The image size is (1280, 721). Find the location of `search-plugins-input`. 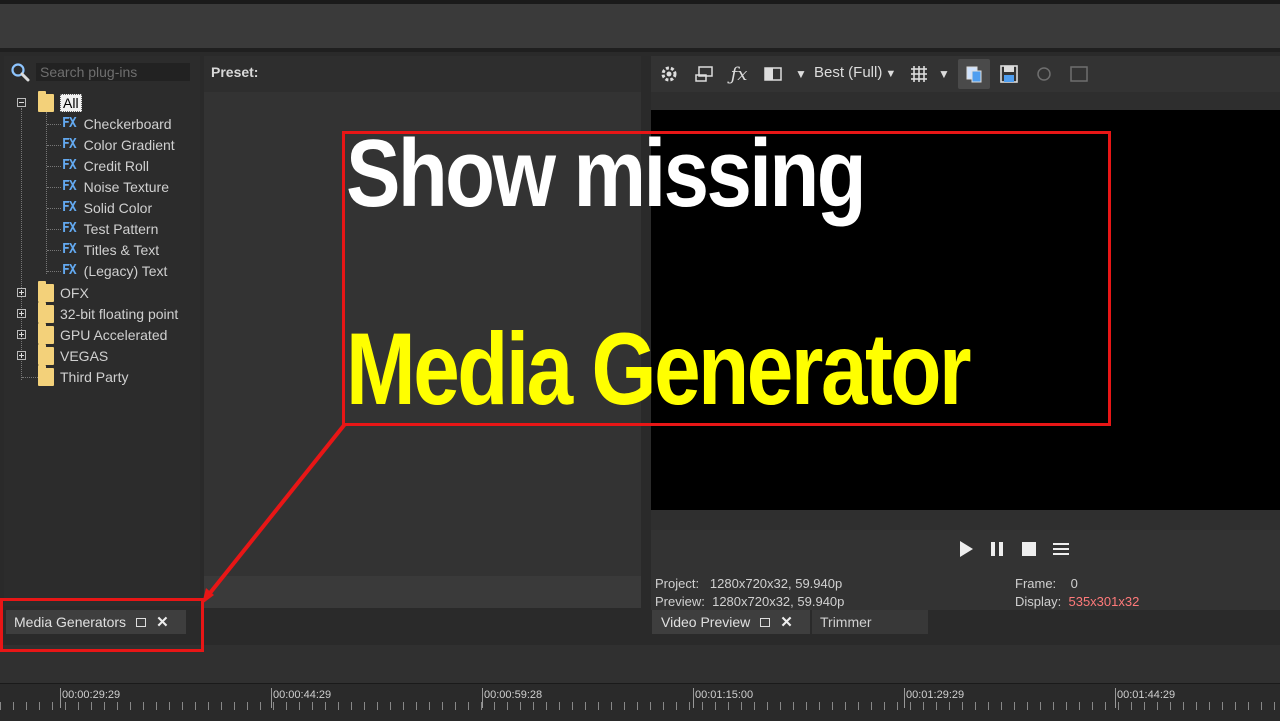

search-plugins-input is located at coordinates (113, 72).